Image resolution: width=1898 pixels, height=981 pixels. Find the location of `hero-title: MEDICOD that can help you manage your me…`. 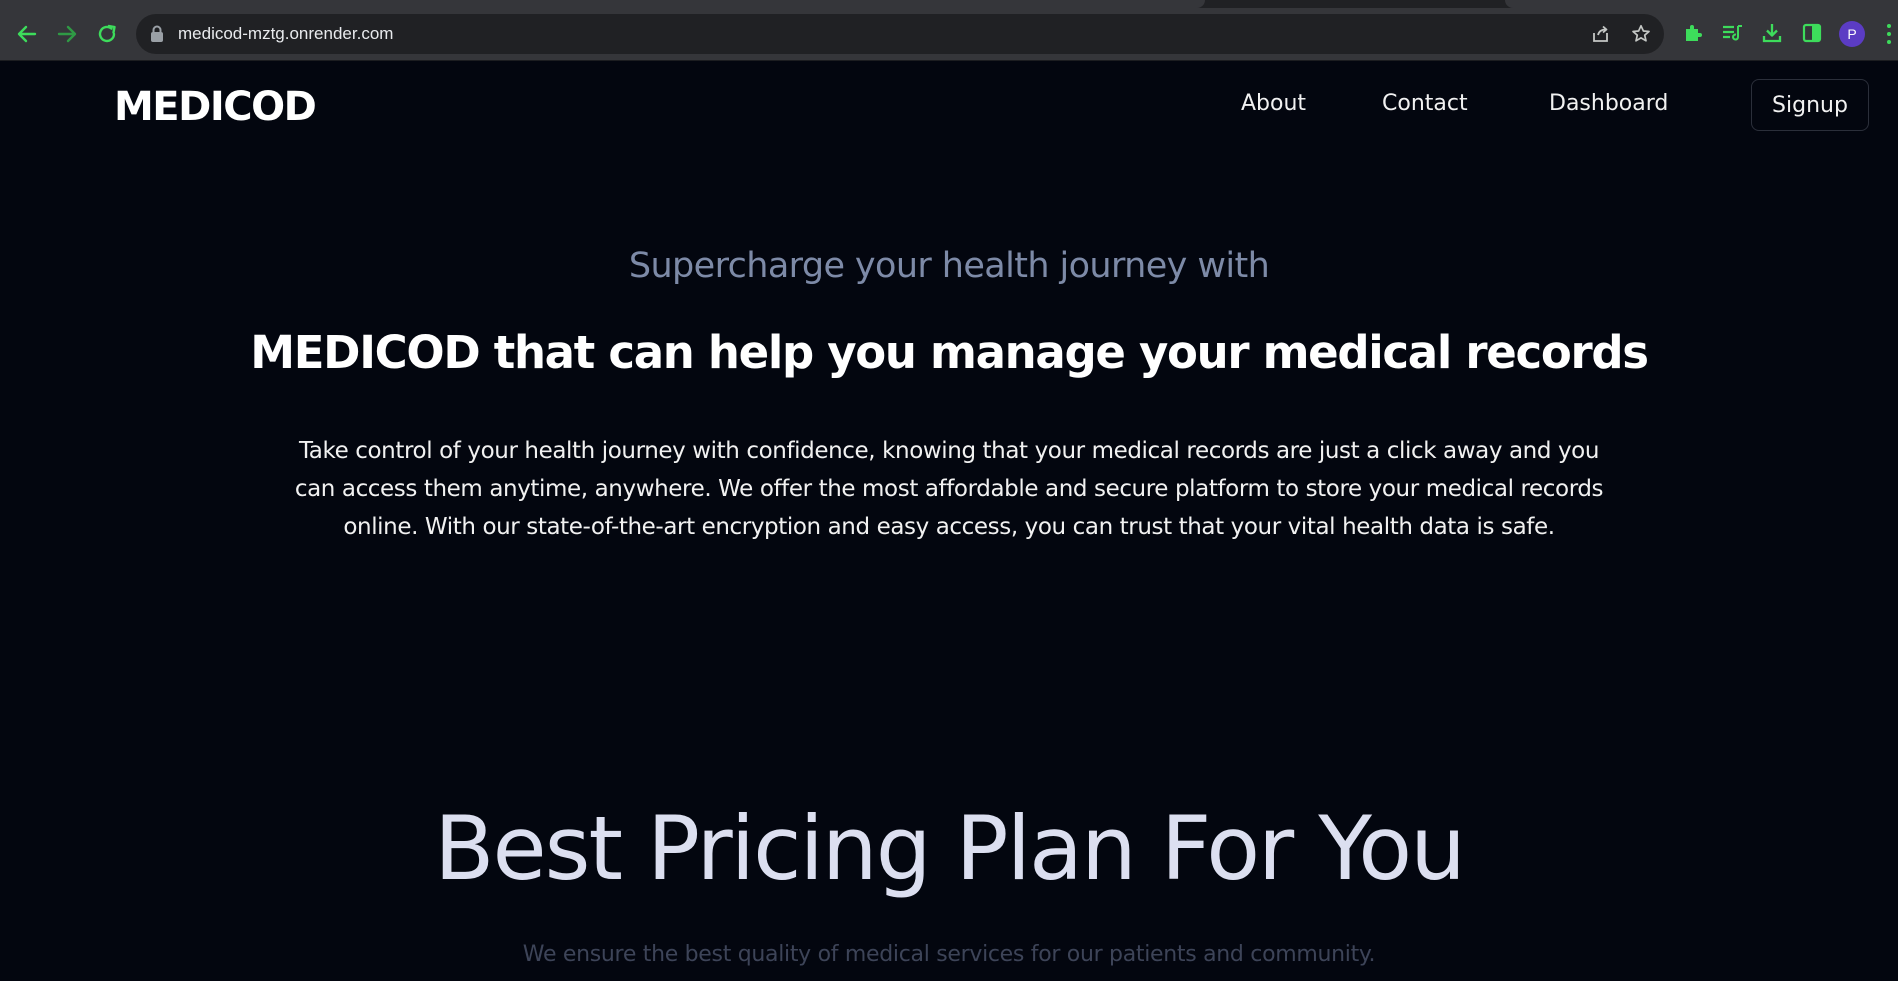

hero-title: MEDICOD that can help you manage your me… is located at coordinates (949, 352).